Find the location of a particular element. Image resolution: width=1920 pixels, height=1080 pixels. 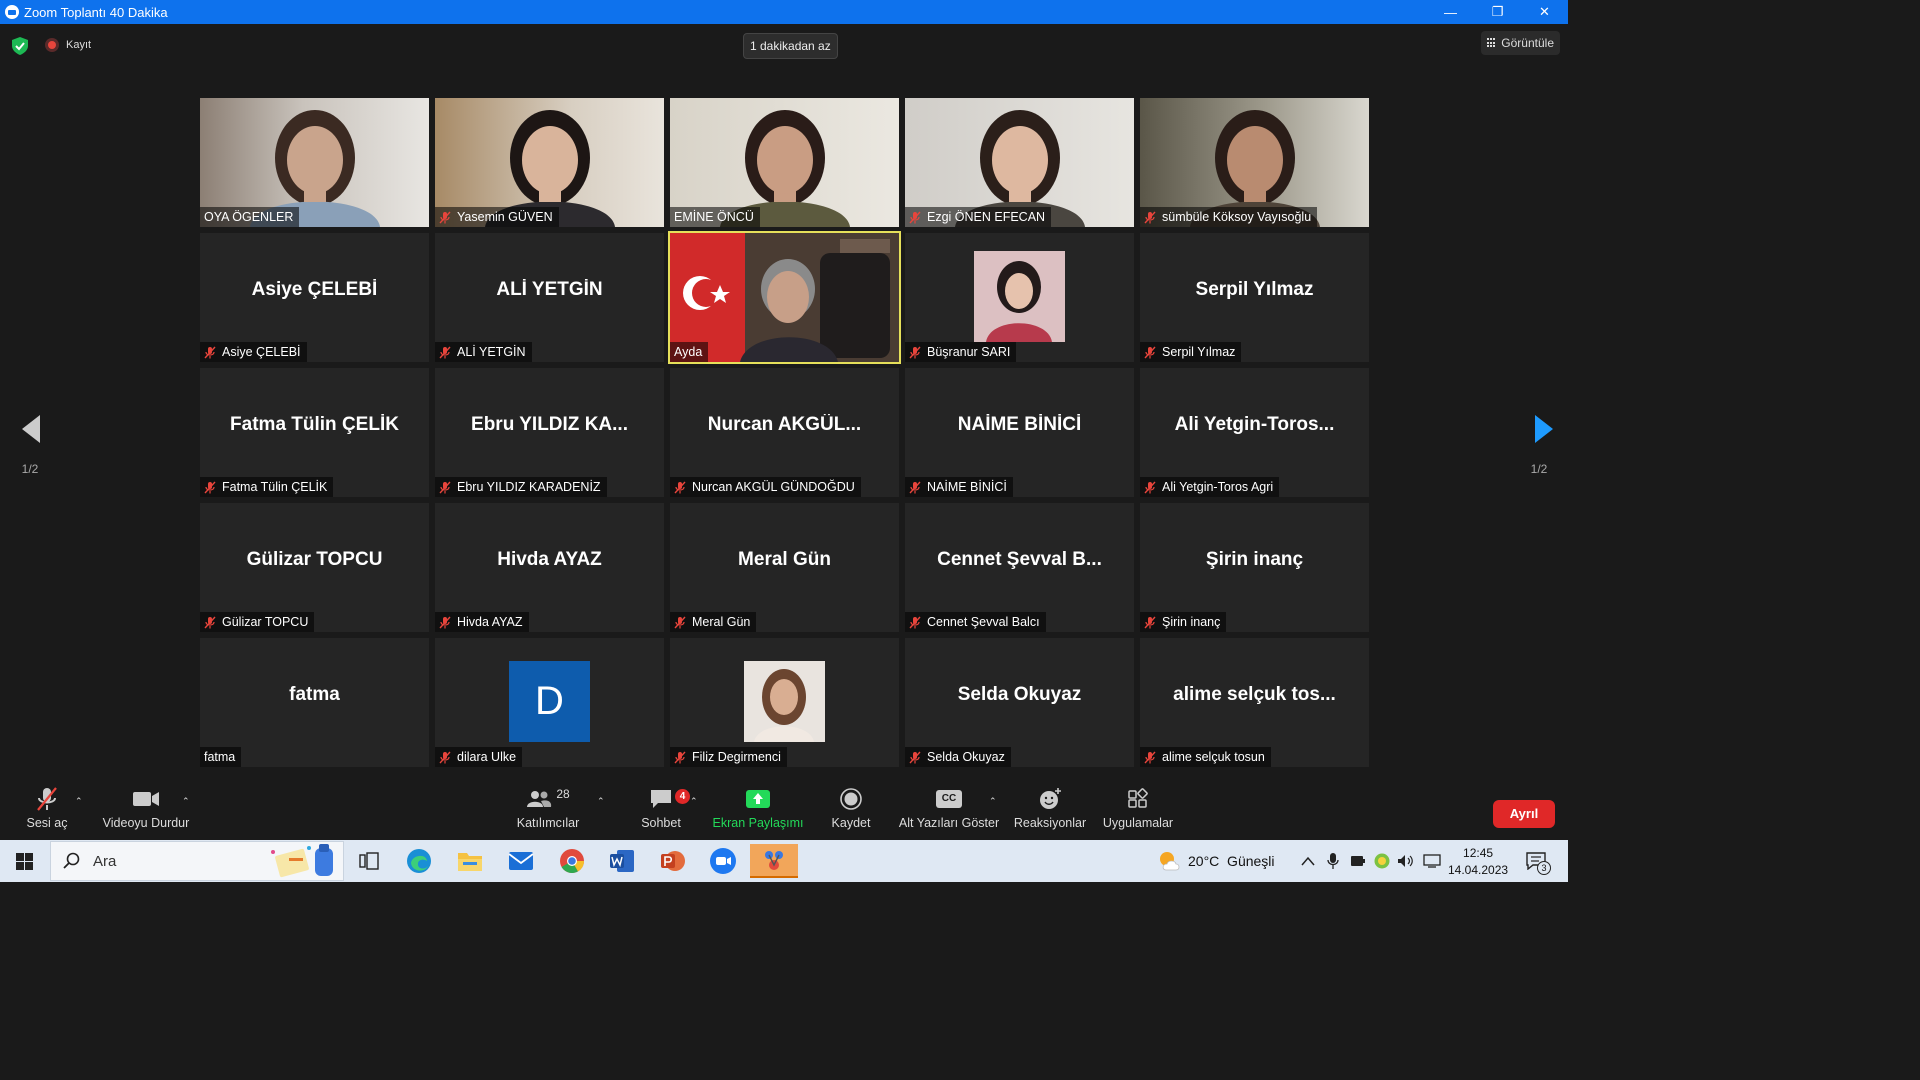

participant-tile: Büşranur SARI is located at coordinates (1019, 297).